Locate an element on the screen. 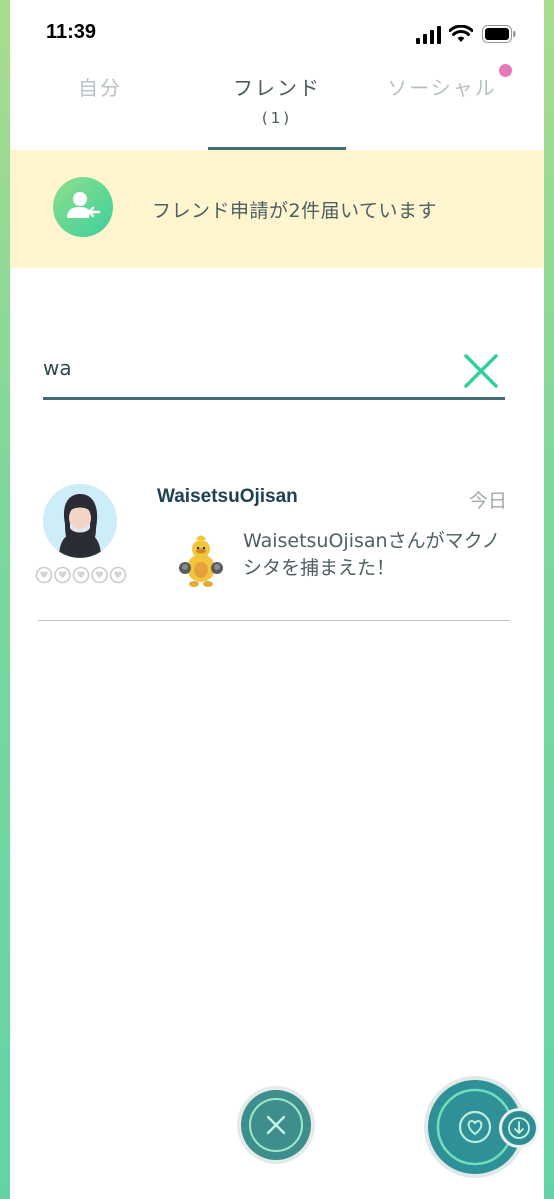 The image size is (554, 1199). status-time: 11:39 is located at coordinates (71, 32).